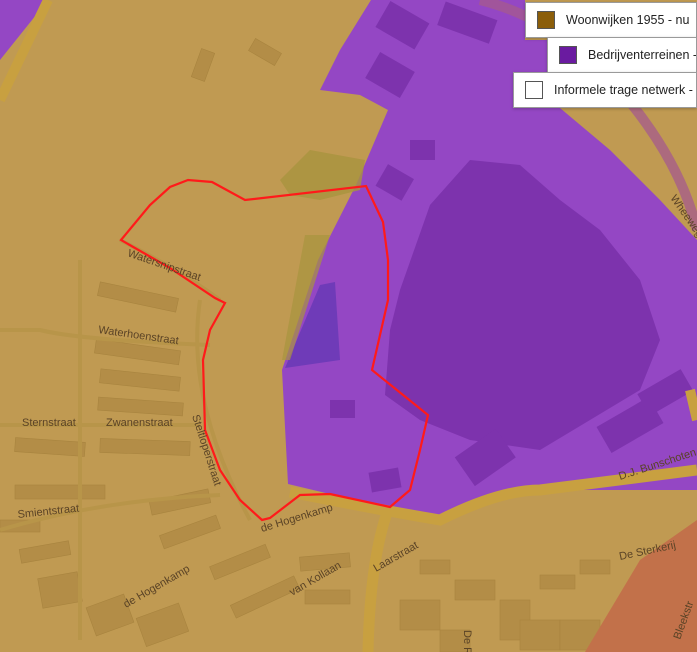 Image resolution: width=697 pixels, height=652 pixels. I want to click on legend-item-informele-trage-netwerk: Informele trage netwerk -, so click(605, 90).